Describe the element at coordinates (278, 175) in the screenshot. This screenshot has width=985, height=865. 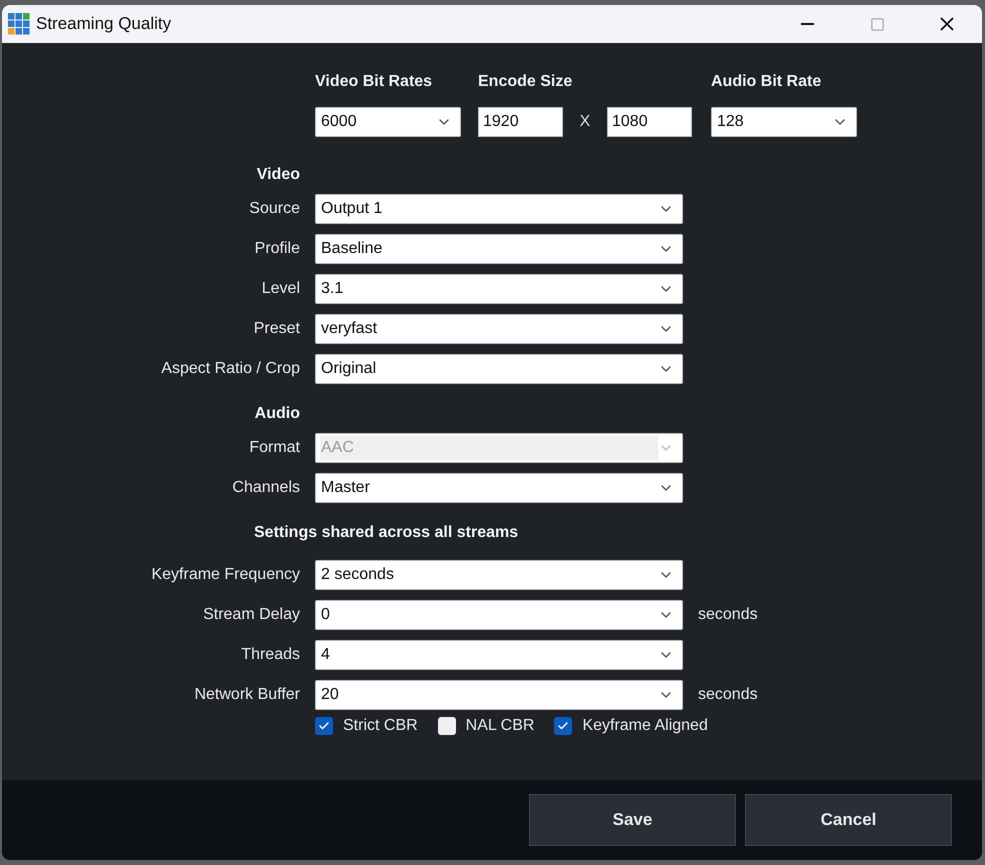
I see `section-heading: Video` at that location.